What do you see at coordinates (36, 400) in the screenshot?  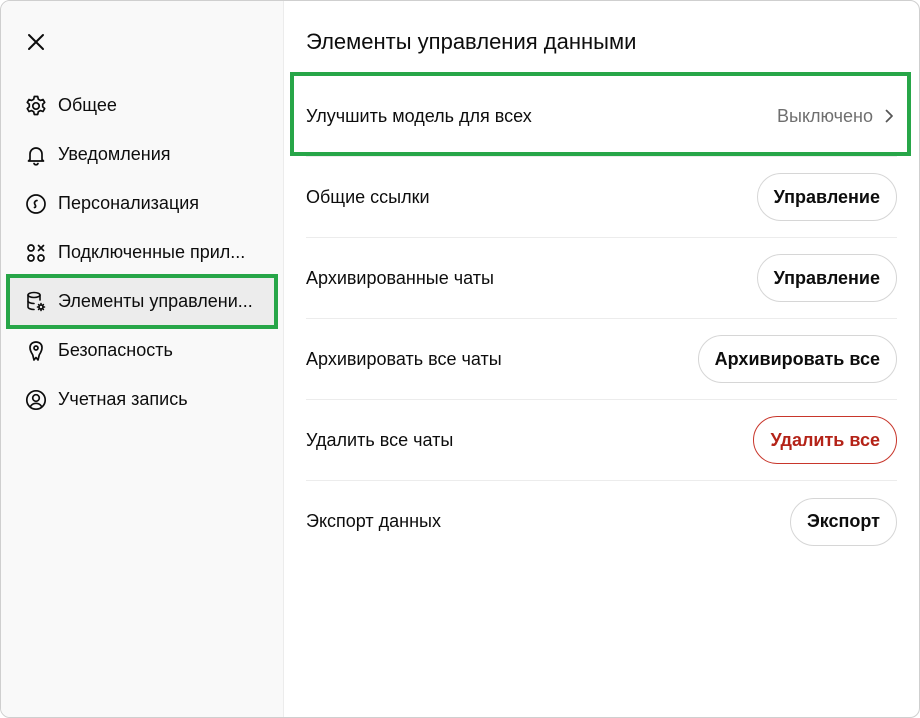 I see `user-circle-icon` at bounding box center [36, 400].